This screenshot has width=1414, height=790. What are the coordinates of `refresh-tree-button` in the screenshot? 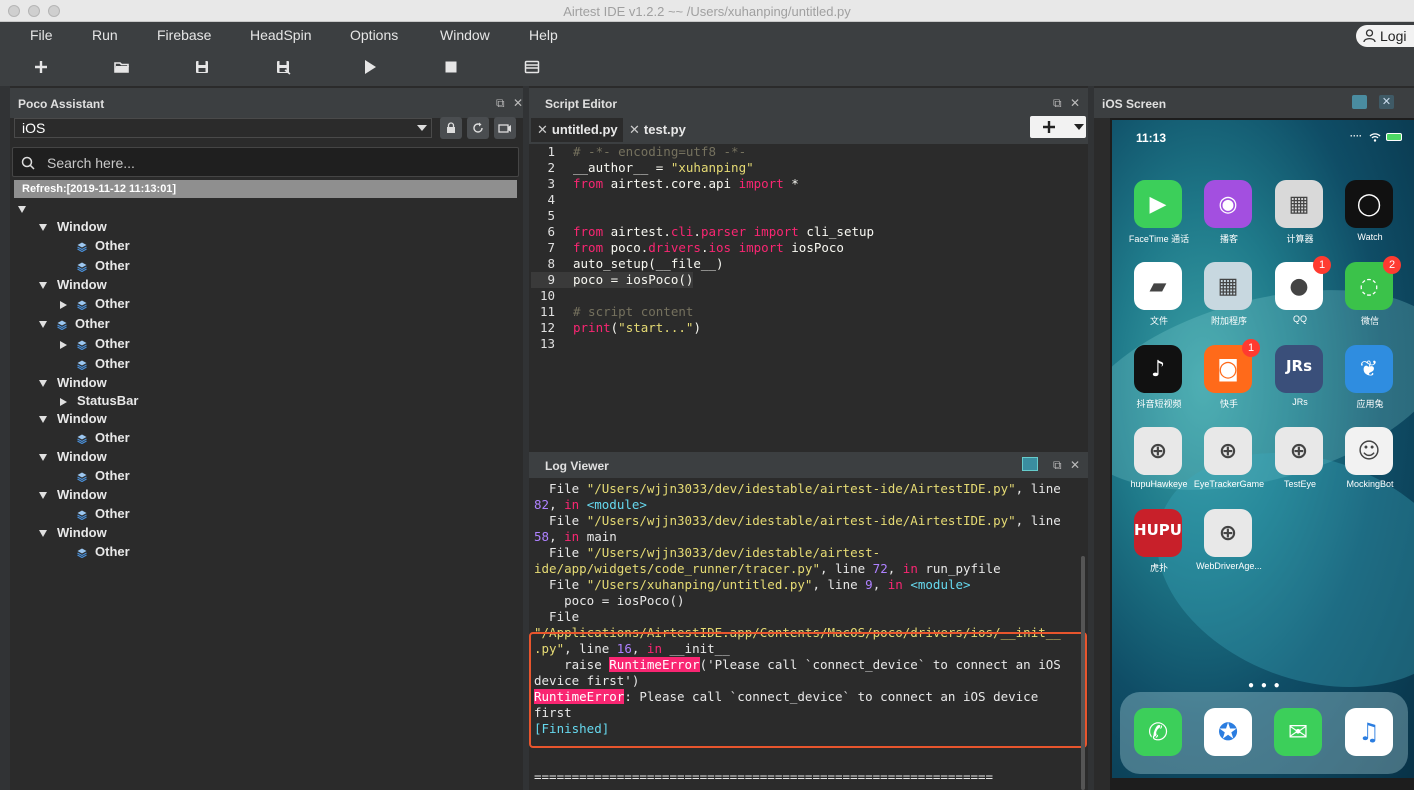 It's located at (478, 128).